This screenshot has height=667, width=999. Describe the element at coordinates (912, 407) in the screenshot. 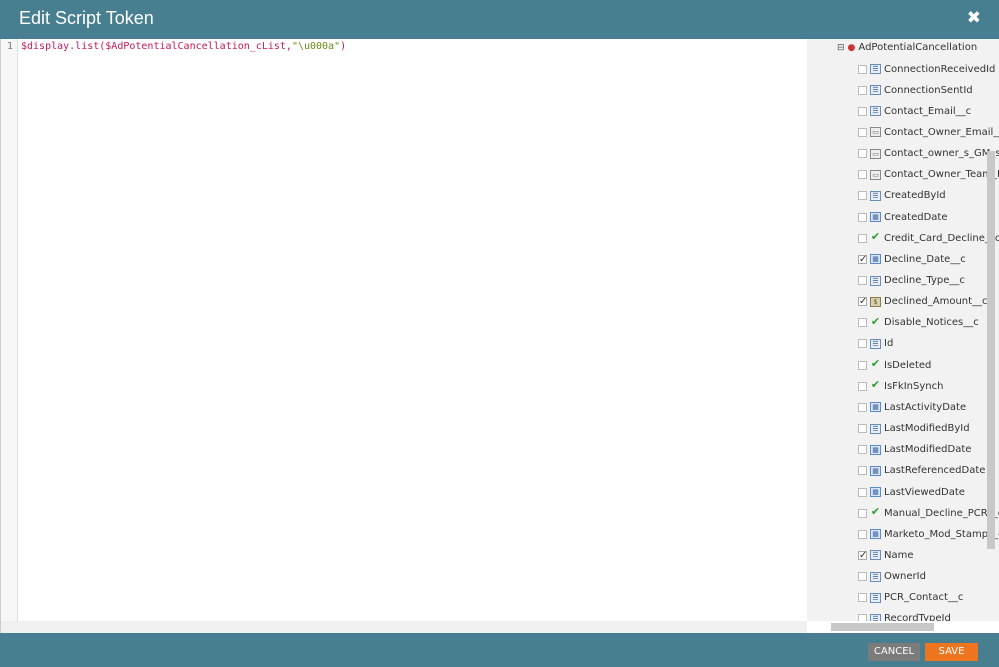

I see `field-item: ▦ LastActivityDate` at that location.